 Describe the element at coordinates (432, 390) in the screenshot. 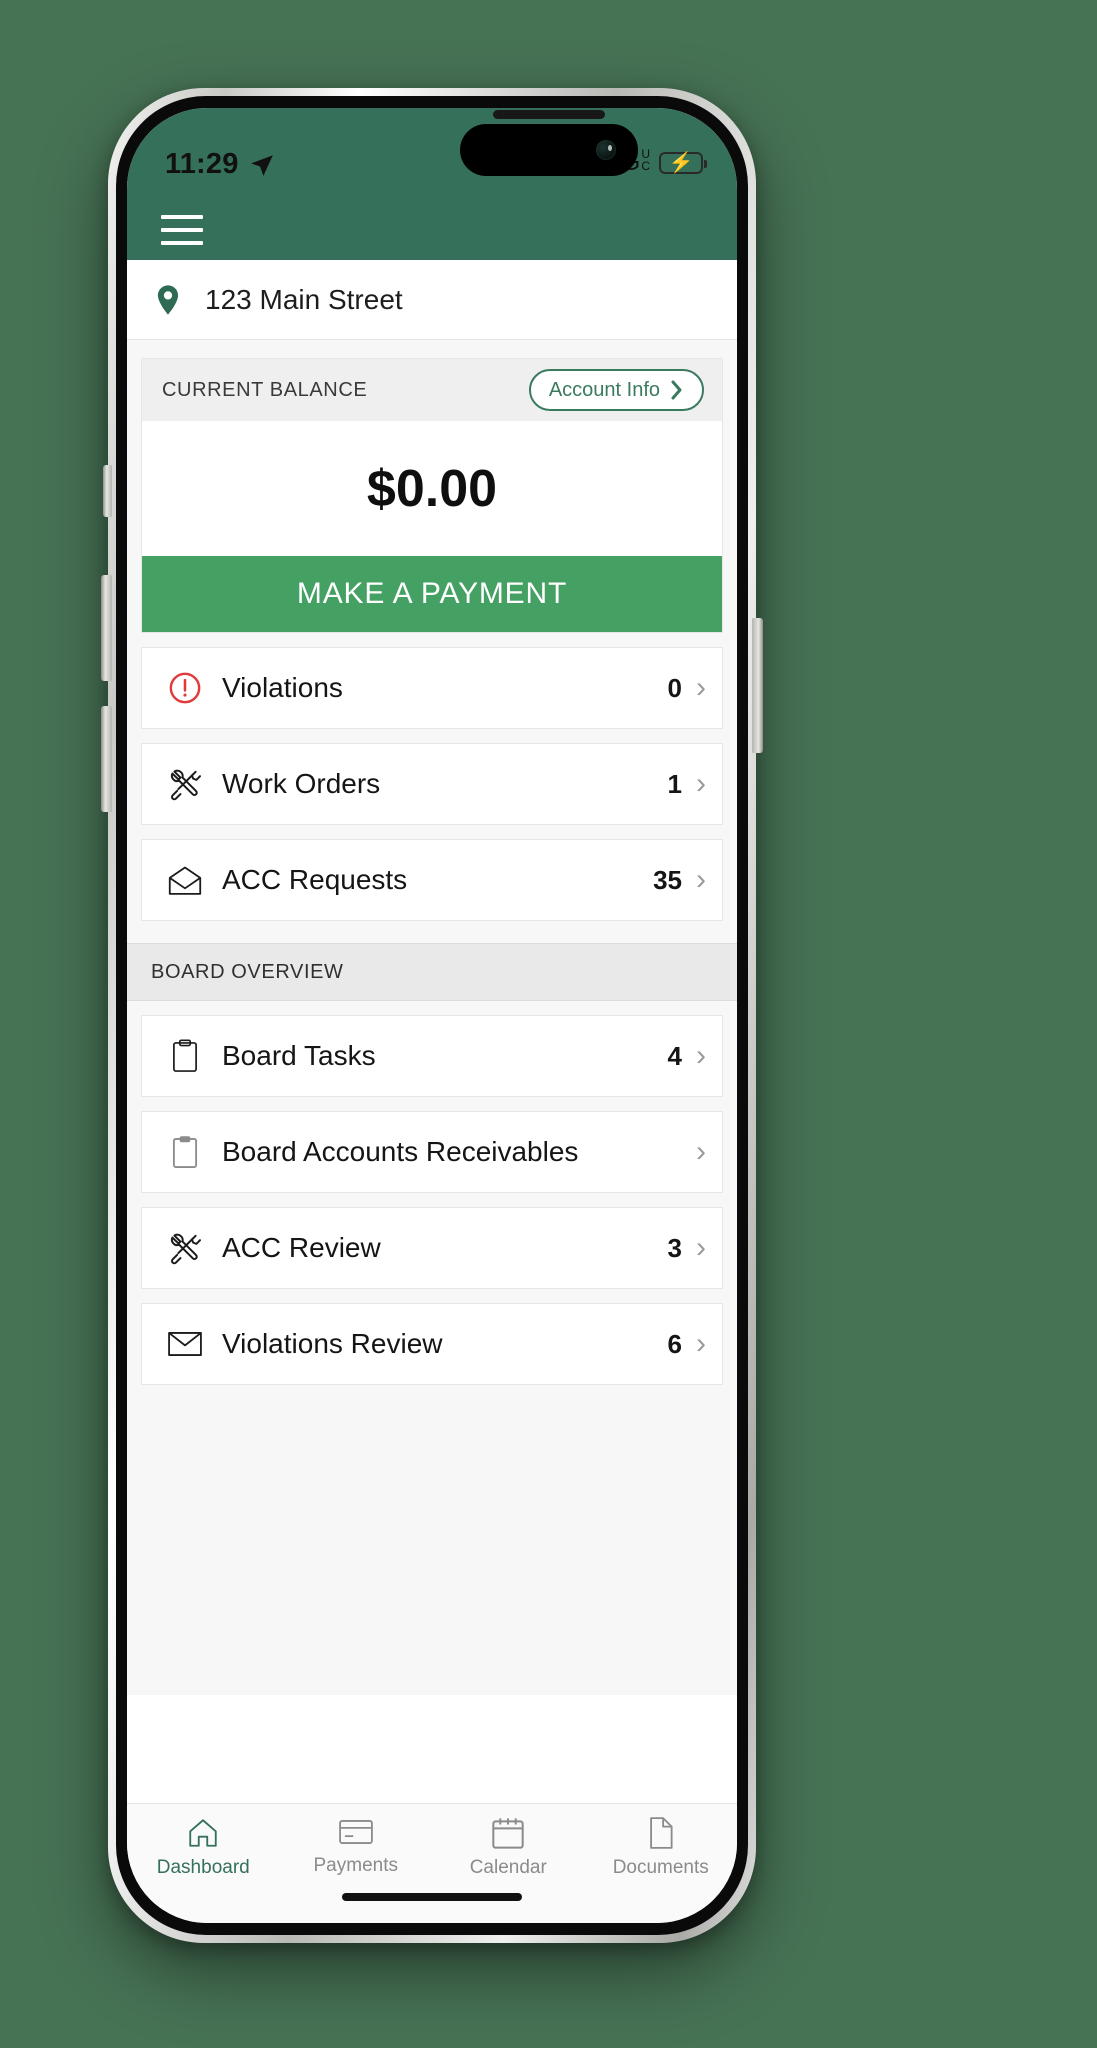

I see `balance-card-header: CURRENT BALANCE Account Info` at that location.